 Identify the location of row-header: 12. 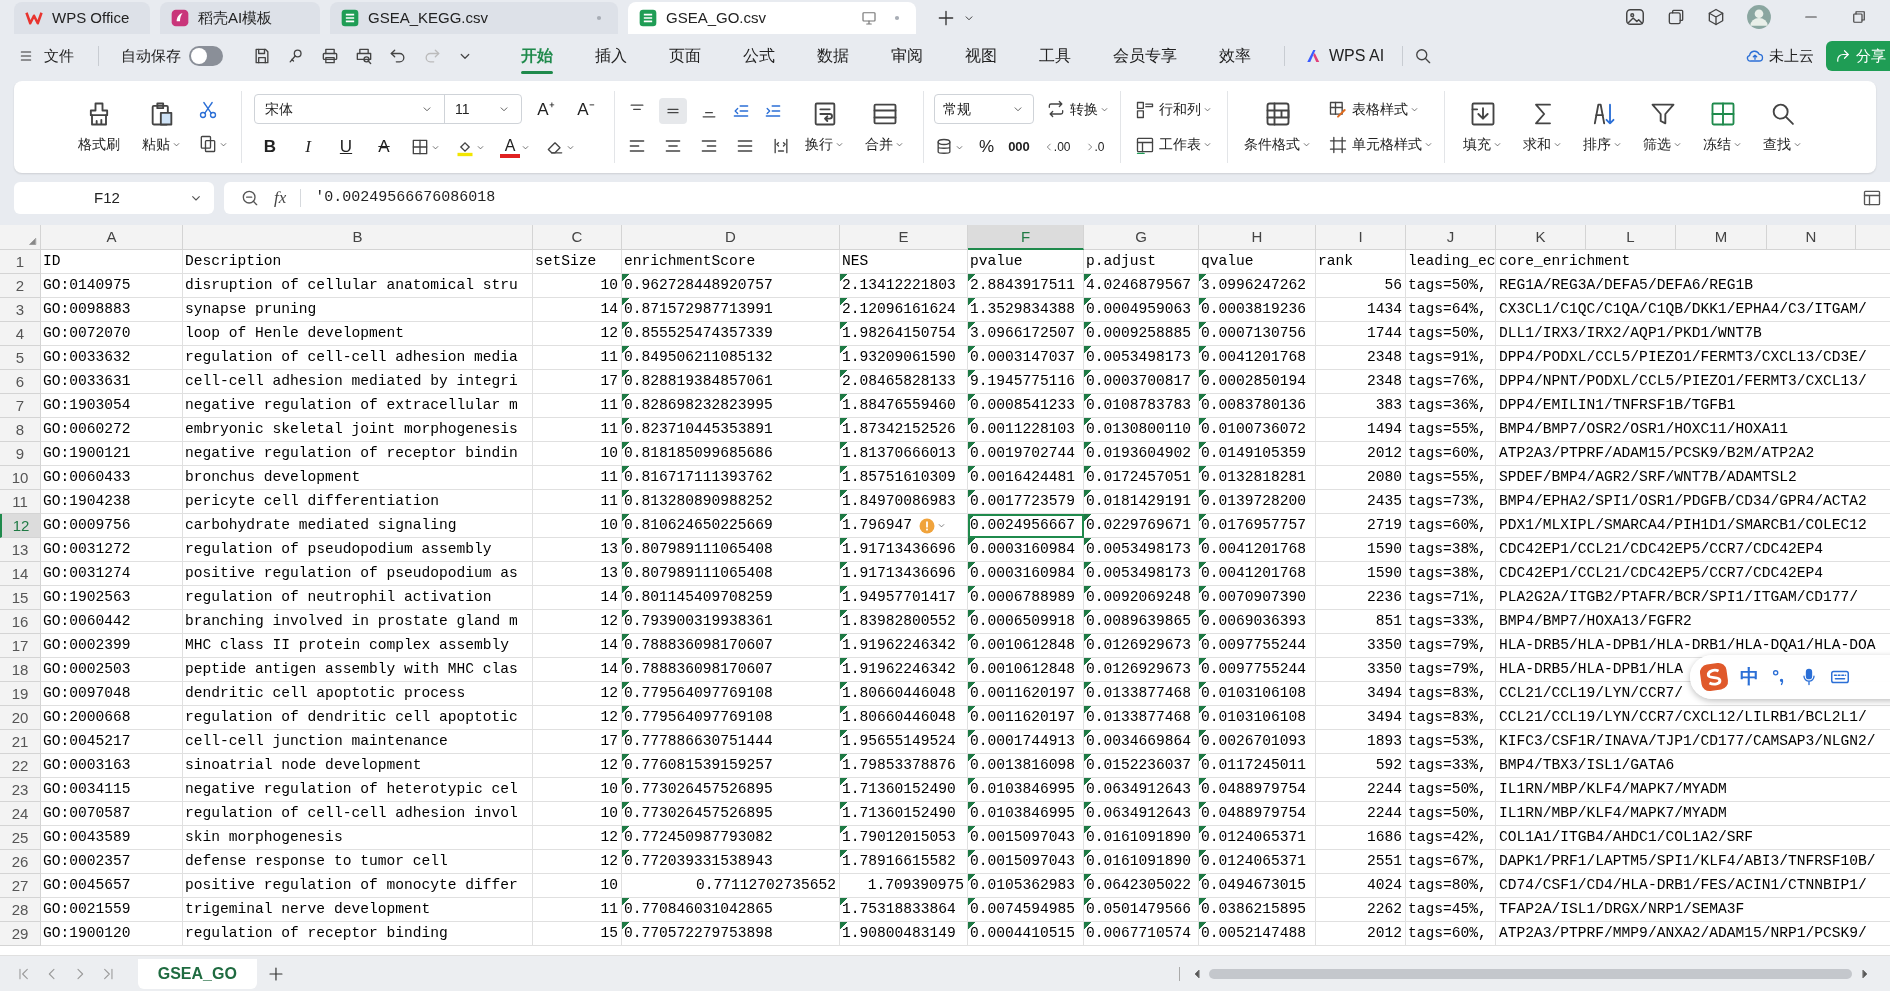
(20, 526).